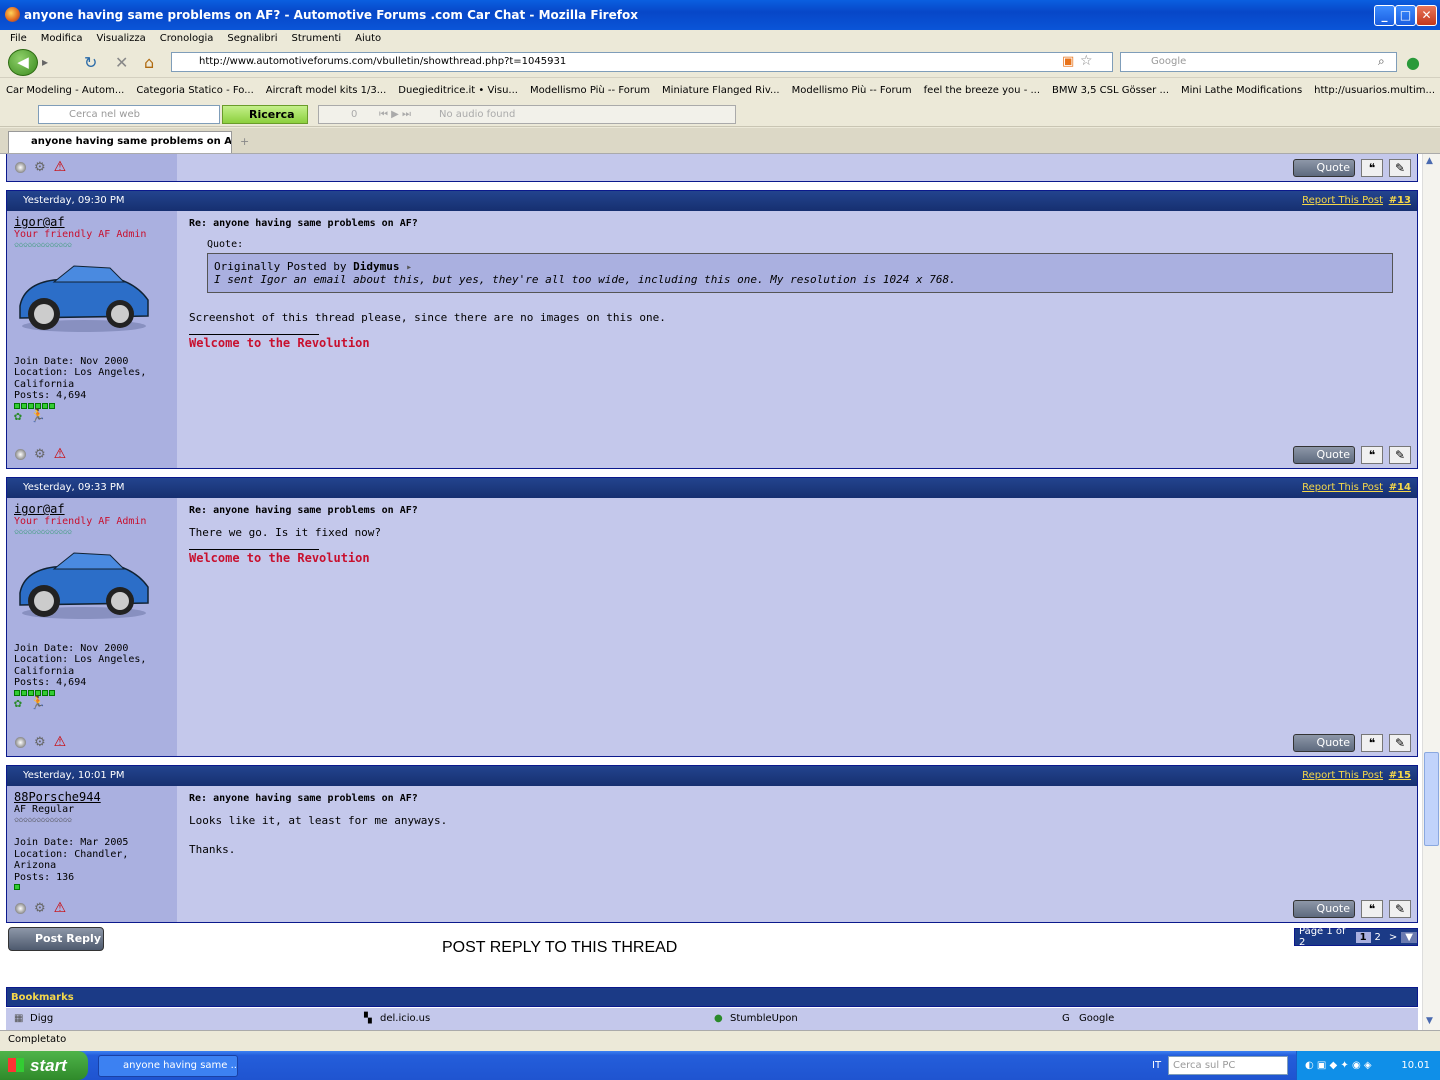  I want to click on new-tab-icon: +, so click(244, 141).